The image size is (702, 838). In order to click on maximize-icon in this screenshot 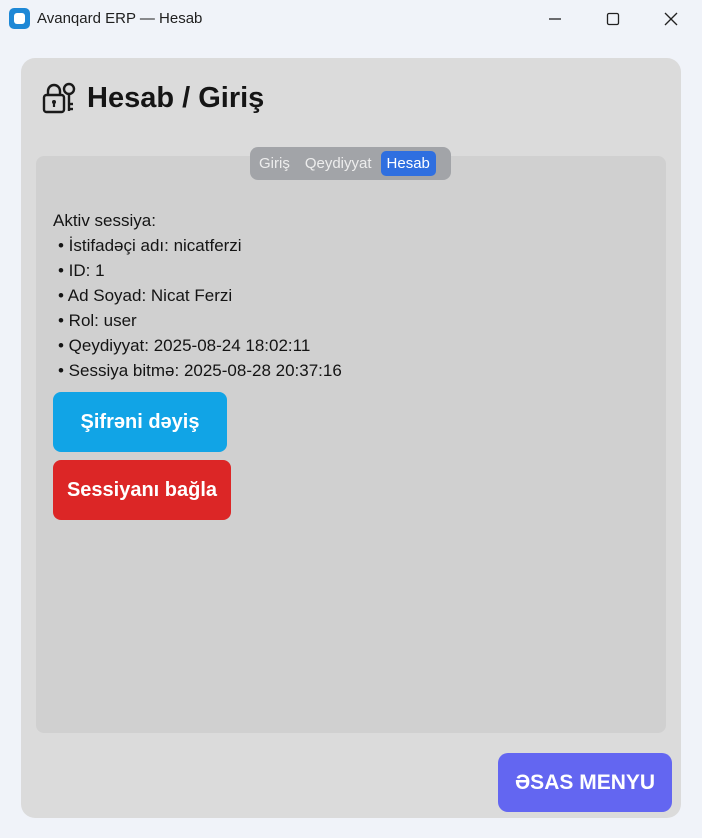, I will do `click(613, 19)`.